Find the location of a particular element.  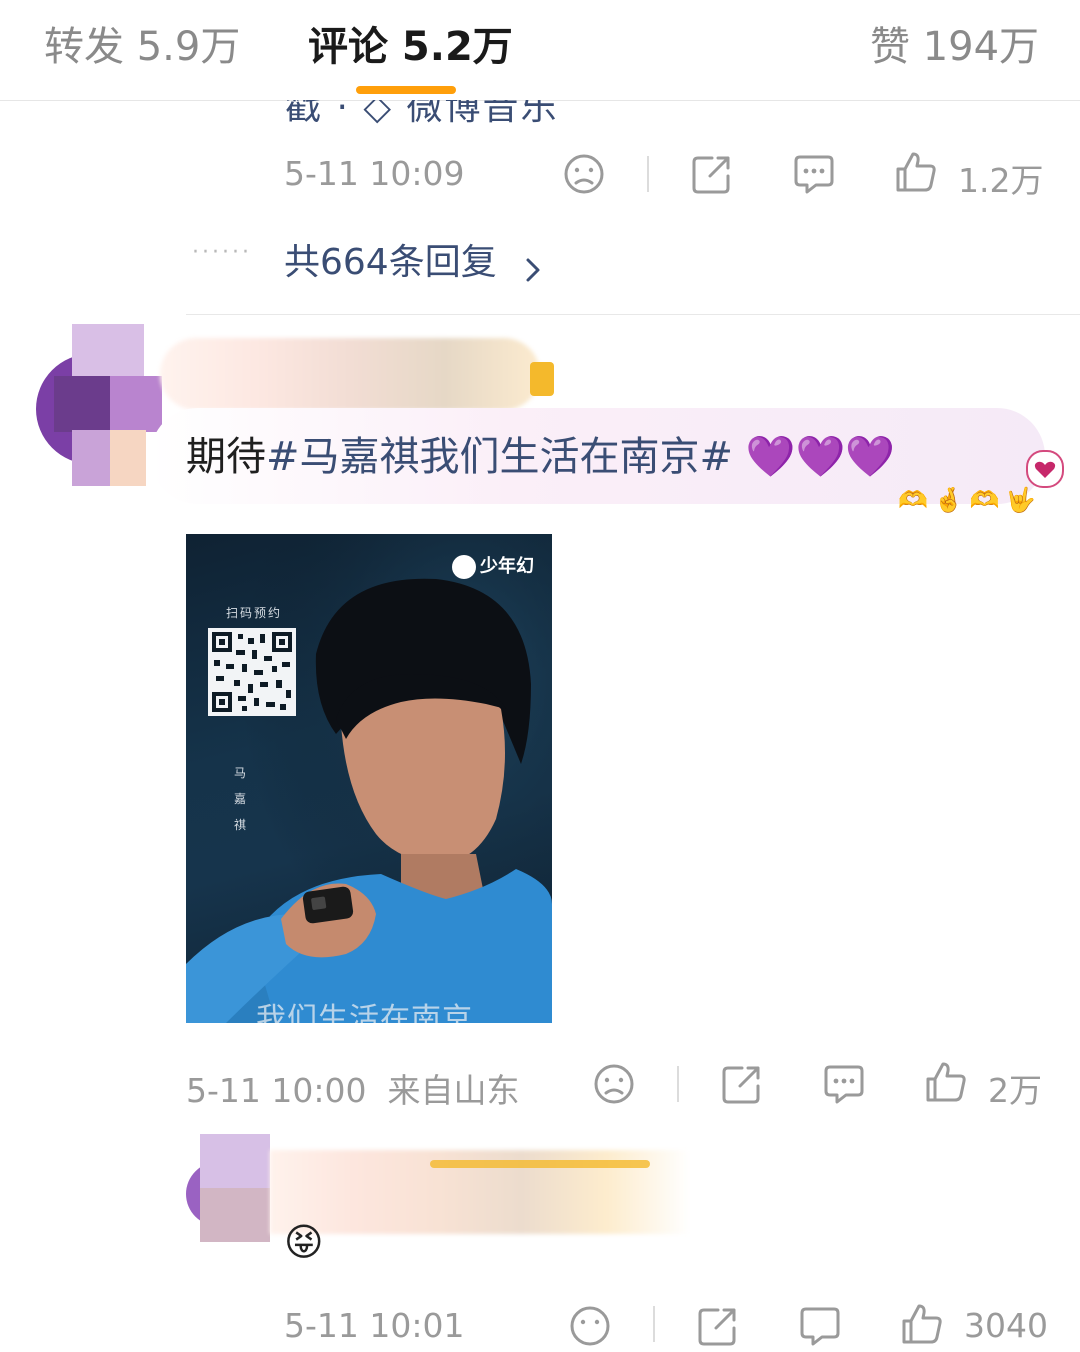

poster-movie-title: 我们生活在南京 is located at coordinates (364, 1012).